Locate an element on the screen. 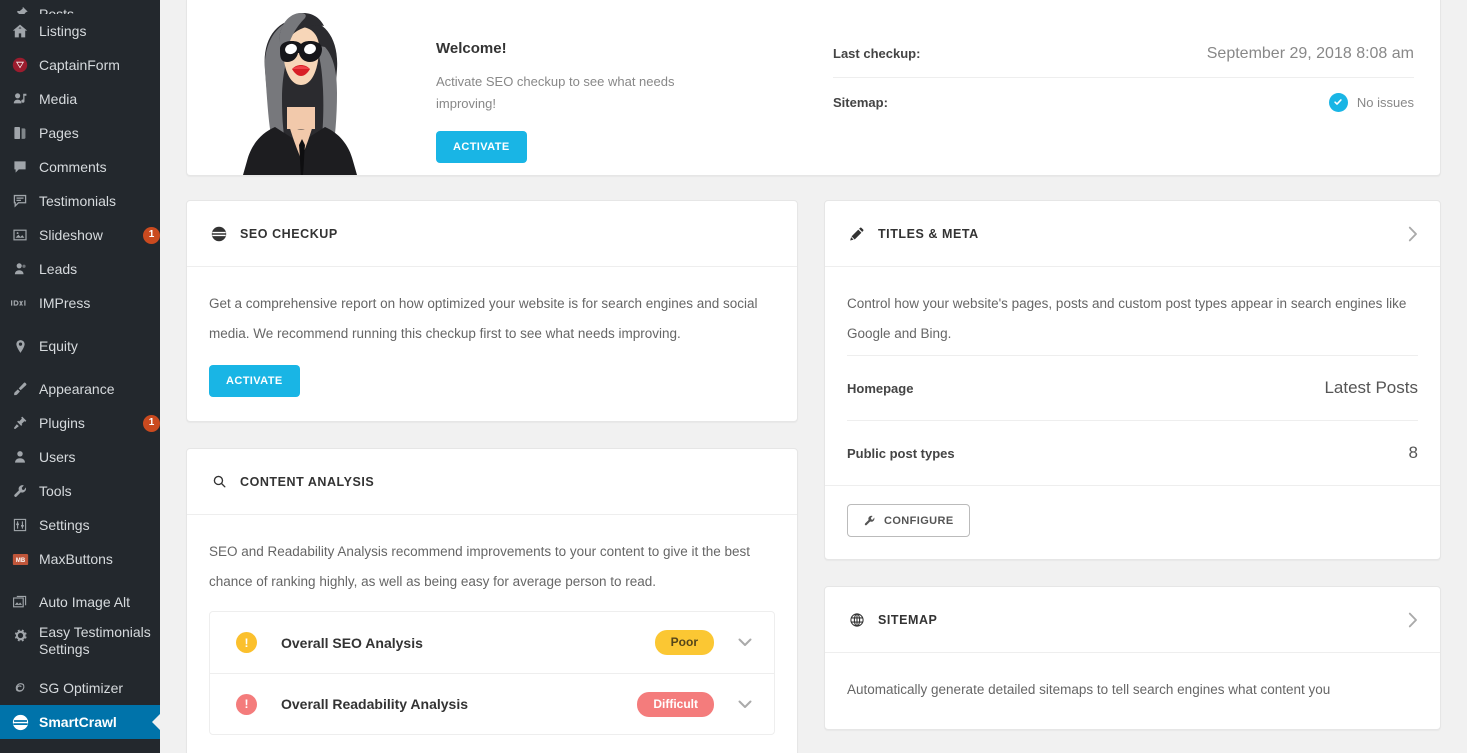 The width and height of the screenshot is (1467, 753). sidebar-item-label: Comments is located at coordinates (73, 166).